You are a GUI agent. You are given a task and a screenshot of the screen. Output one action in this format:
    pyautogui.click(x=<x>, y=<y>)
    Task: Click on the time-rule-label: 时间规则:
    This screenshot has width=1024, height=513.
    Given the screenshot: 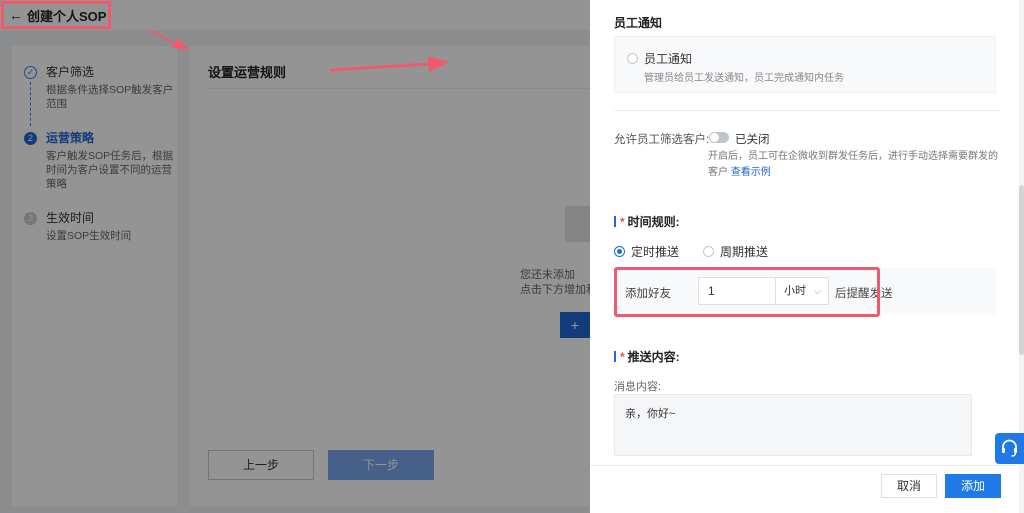 What is the action you would take?
    pyautogui.click(x=653, y=222)
    